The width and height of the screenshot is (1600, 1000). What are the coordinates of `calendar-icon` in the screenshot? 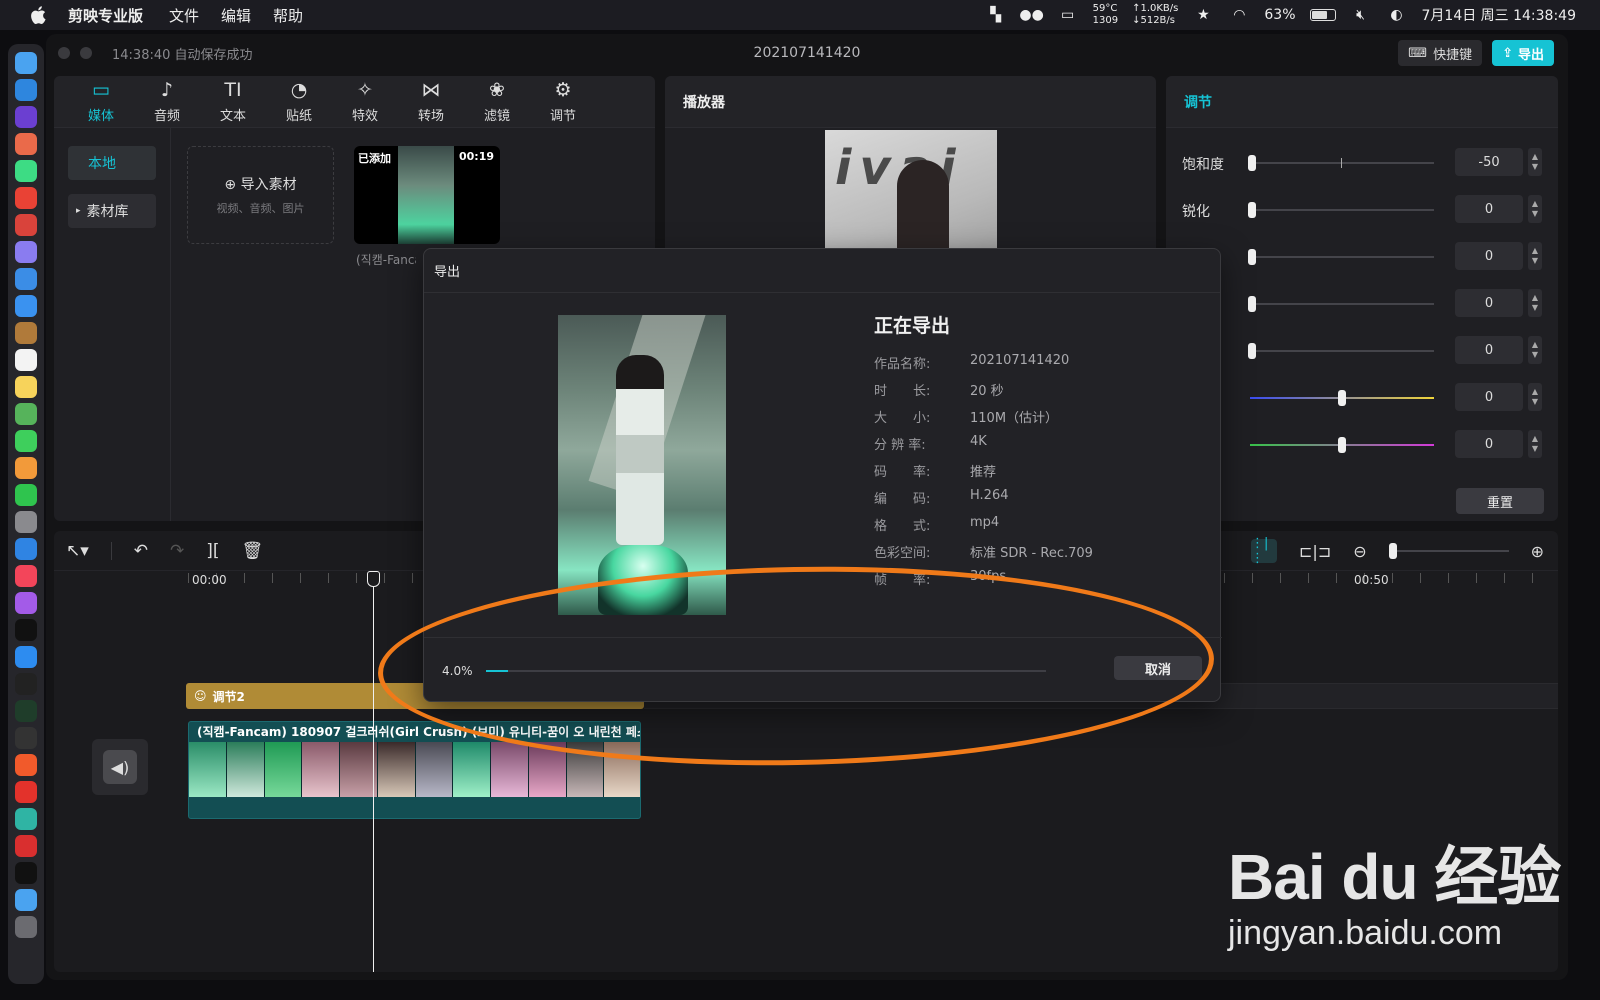 It's located at (26, 360).